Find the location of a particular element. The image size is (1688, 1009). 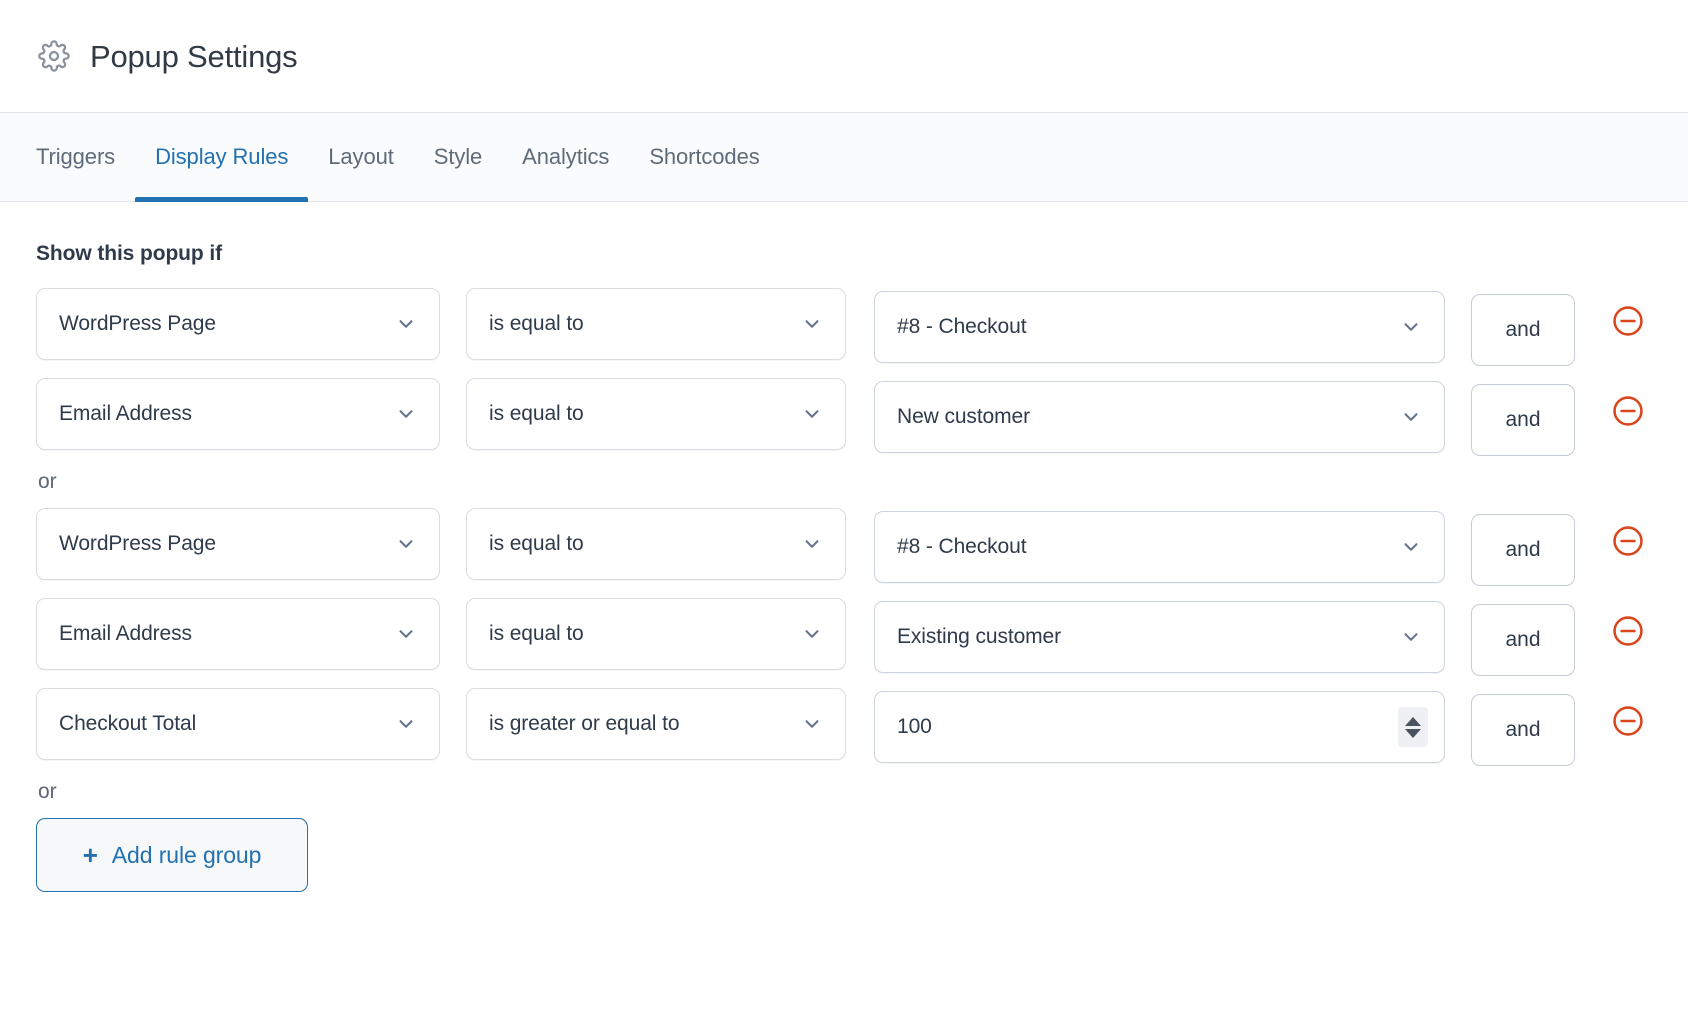

tab-analytics: Analytics is located at coordinates (565, 157).